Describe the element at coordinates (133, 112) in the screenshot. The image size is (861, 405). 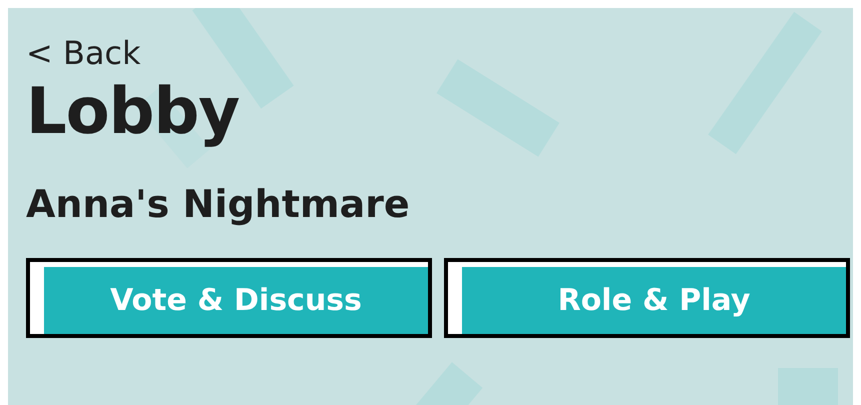
I see `lobby-title: Lobby` at that location.